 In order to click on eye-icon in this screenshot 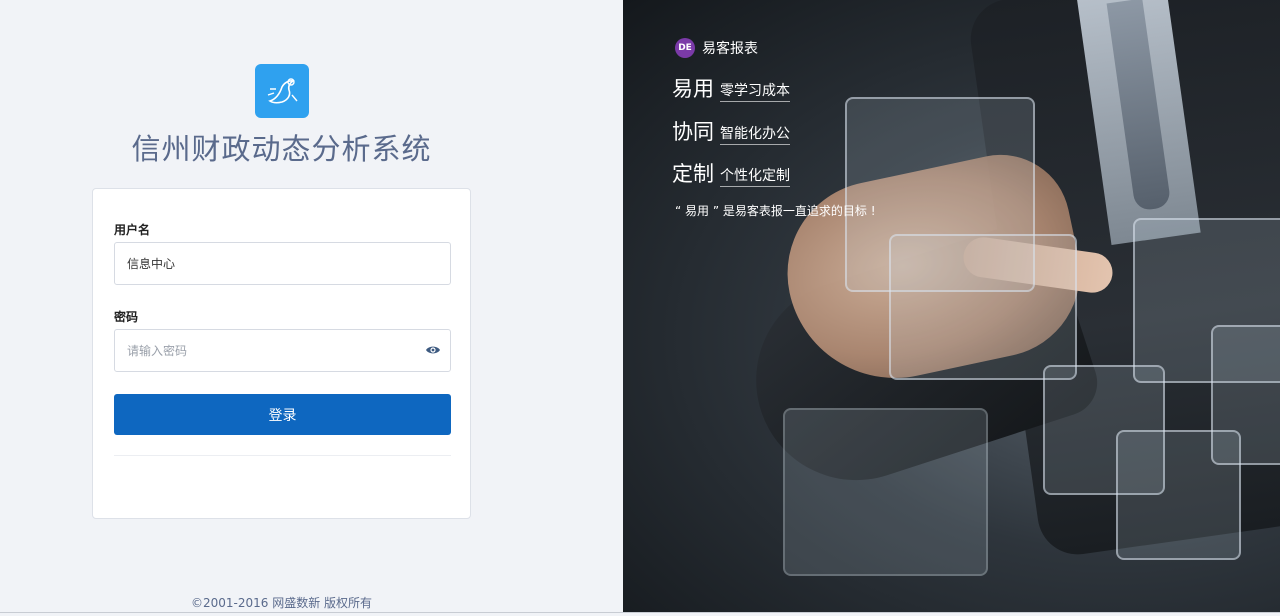, I will do `click(433, 350)`.